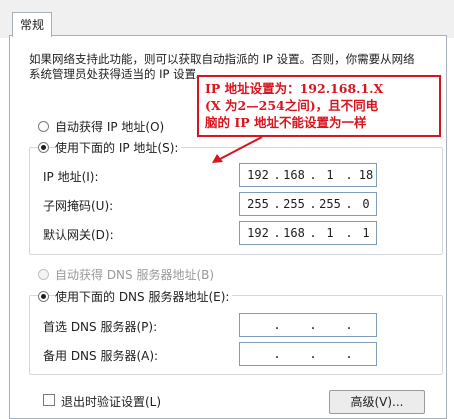 The width and height of the screenshot is (454, 419). What do you see at coordinates (118, 147) in the screenshot?
I see `manual-ip-label: 使用下面的 IP 地址(S):` at bounding box center [118, 147].